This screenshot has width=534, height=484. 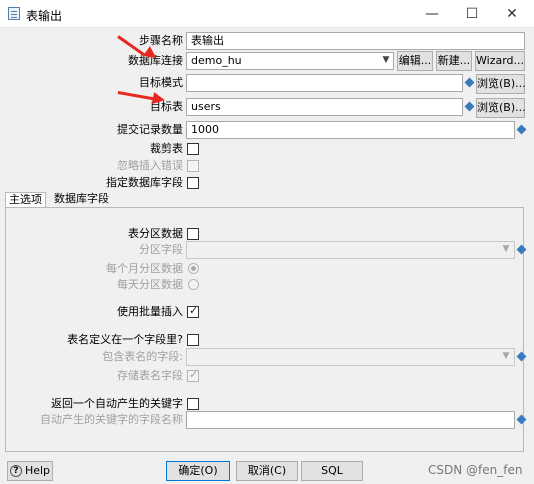 I want to click on window-title: 表输出, so click(x=44, y=16).